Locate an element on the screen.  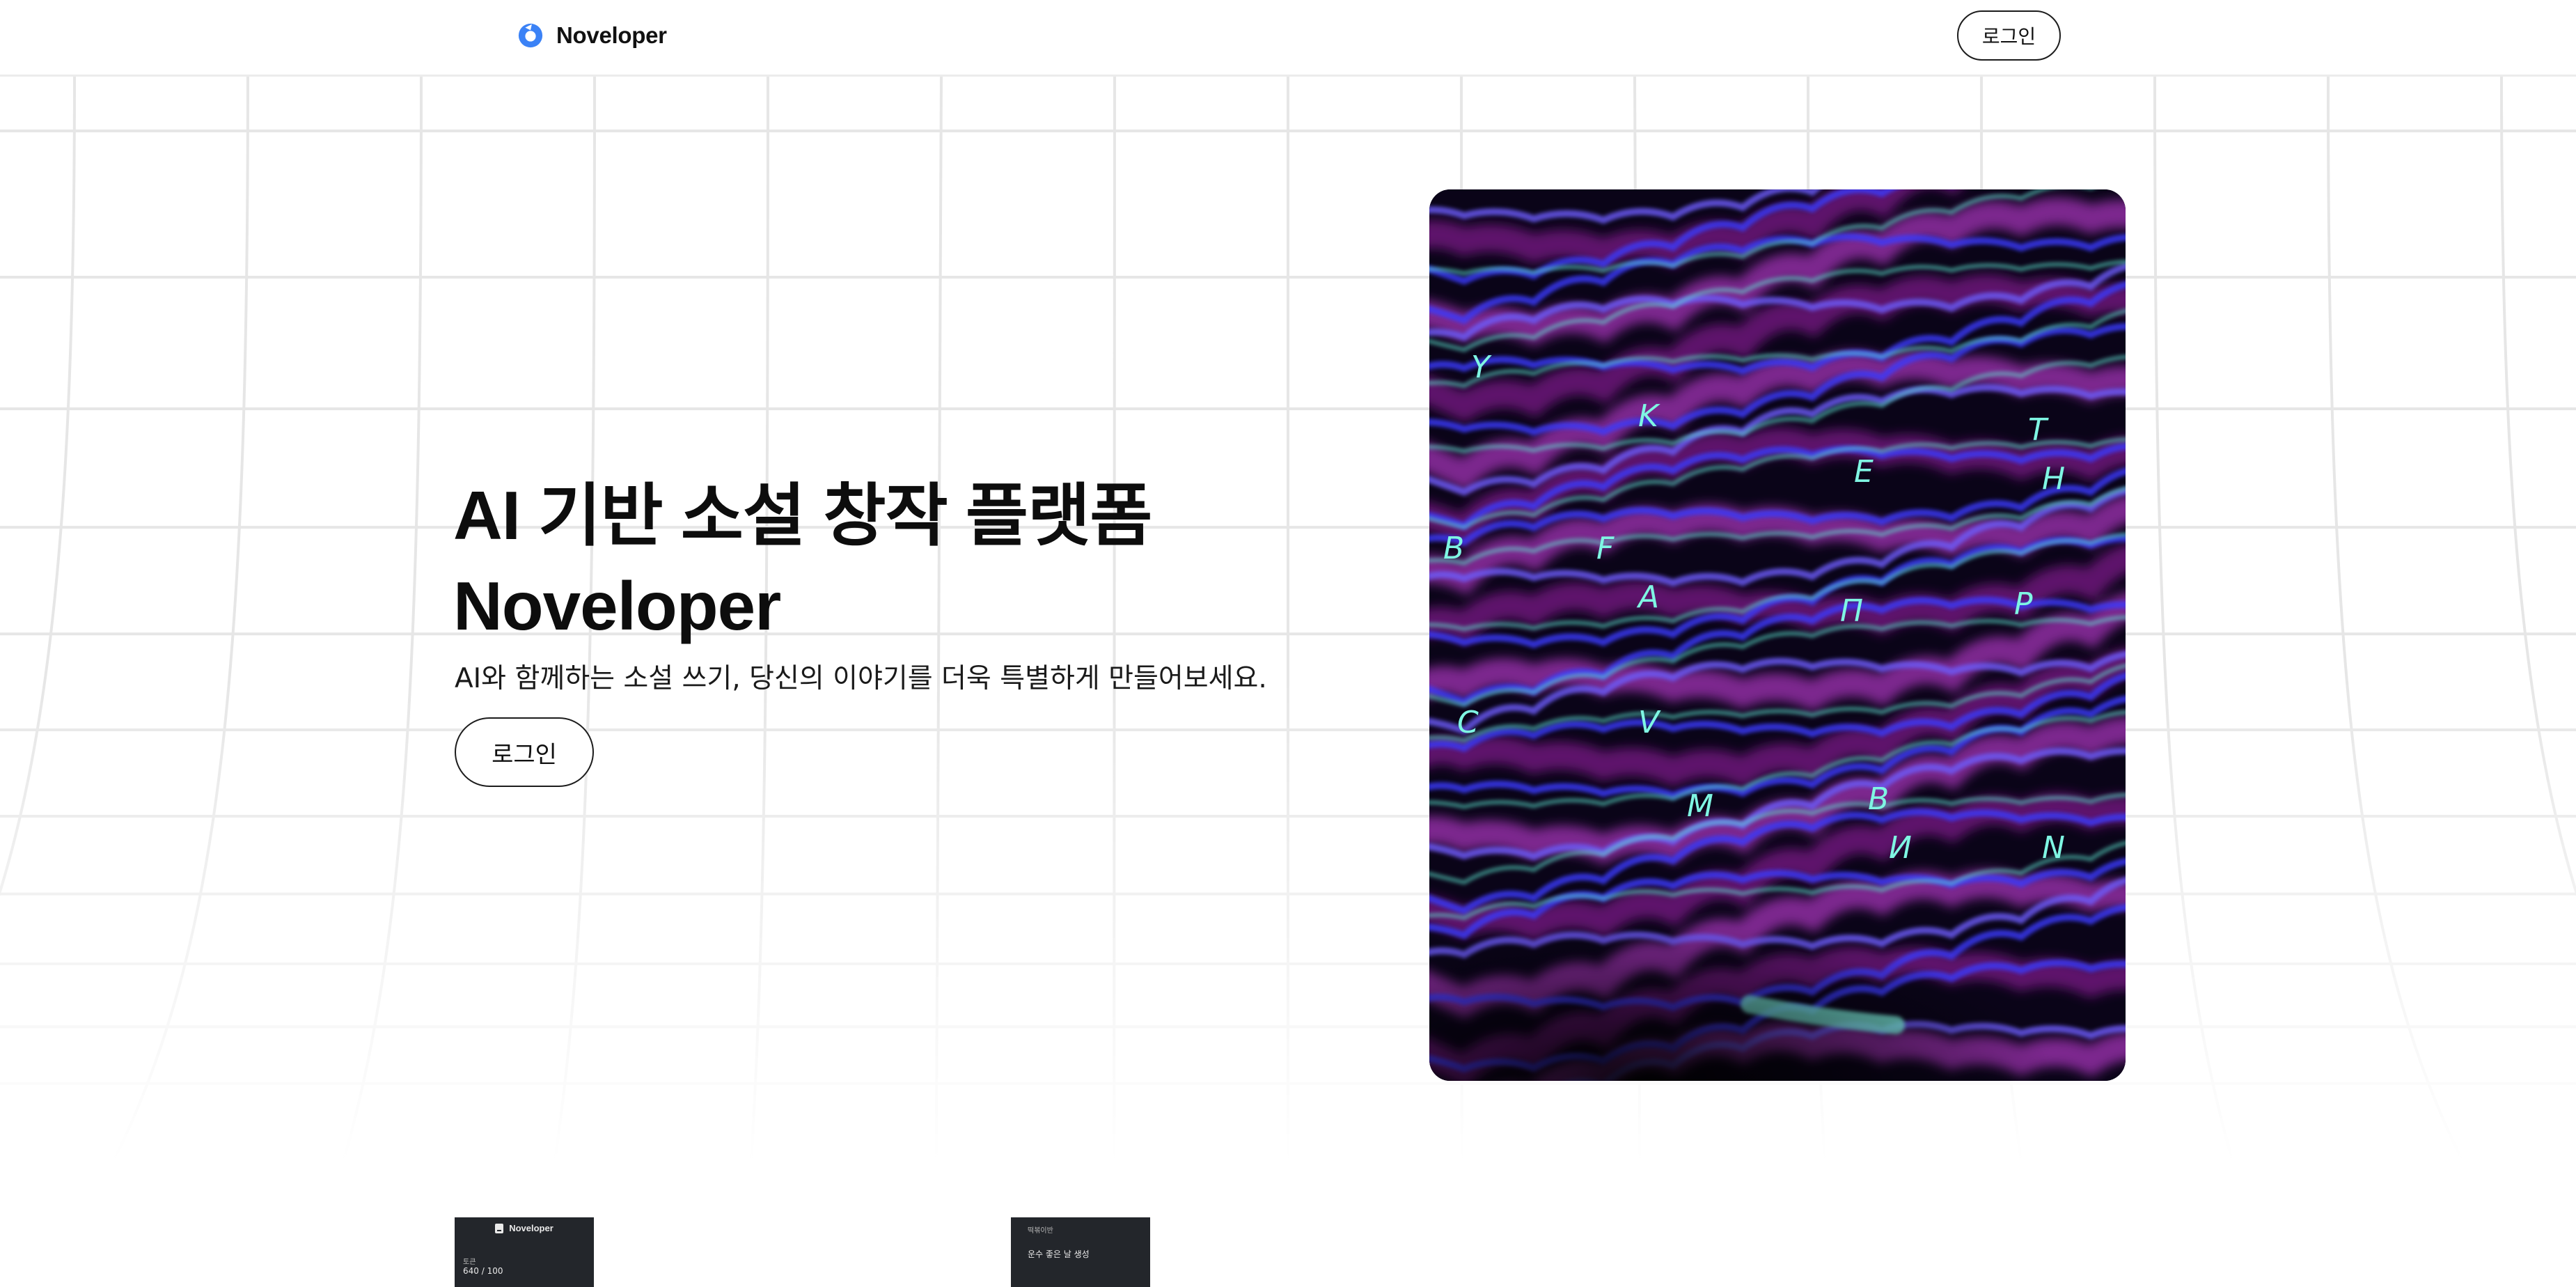
nav-login-button: 로그인 is located at coordinates (2009, 35).